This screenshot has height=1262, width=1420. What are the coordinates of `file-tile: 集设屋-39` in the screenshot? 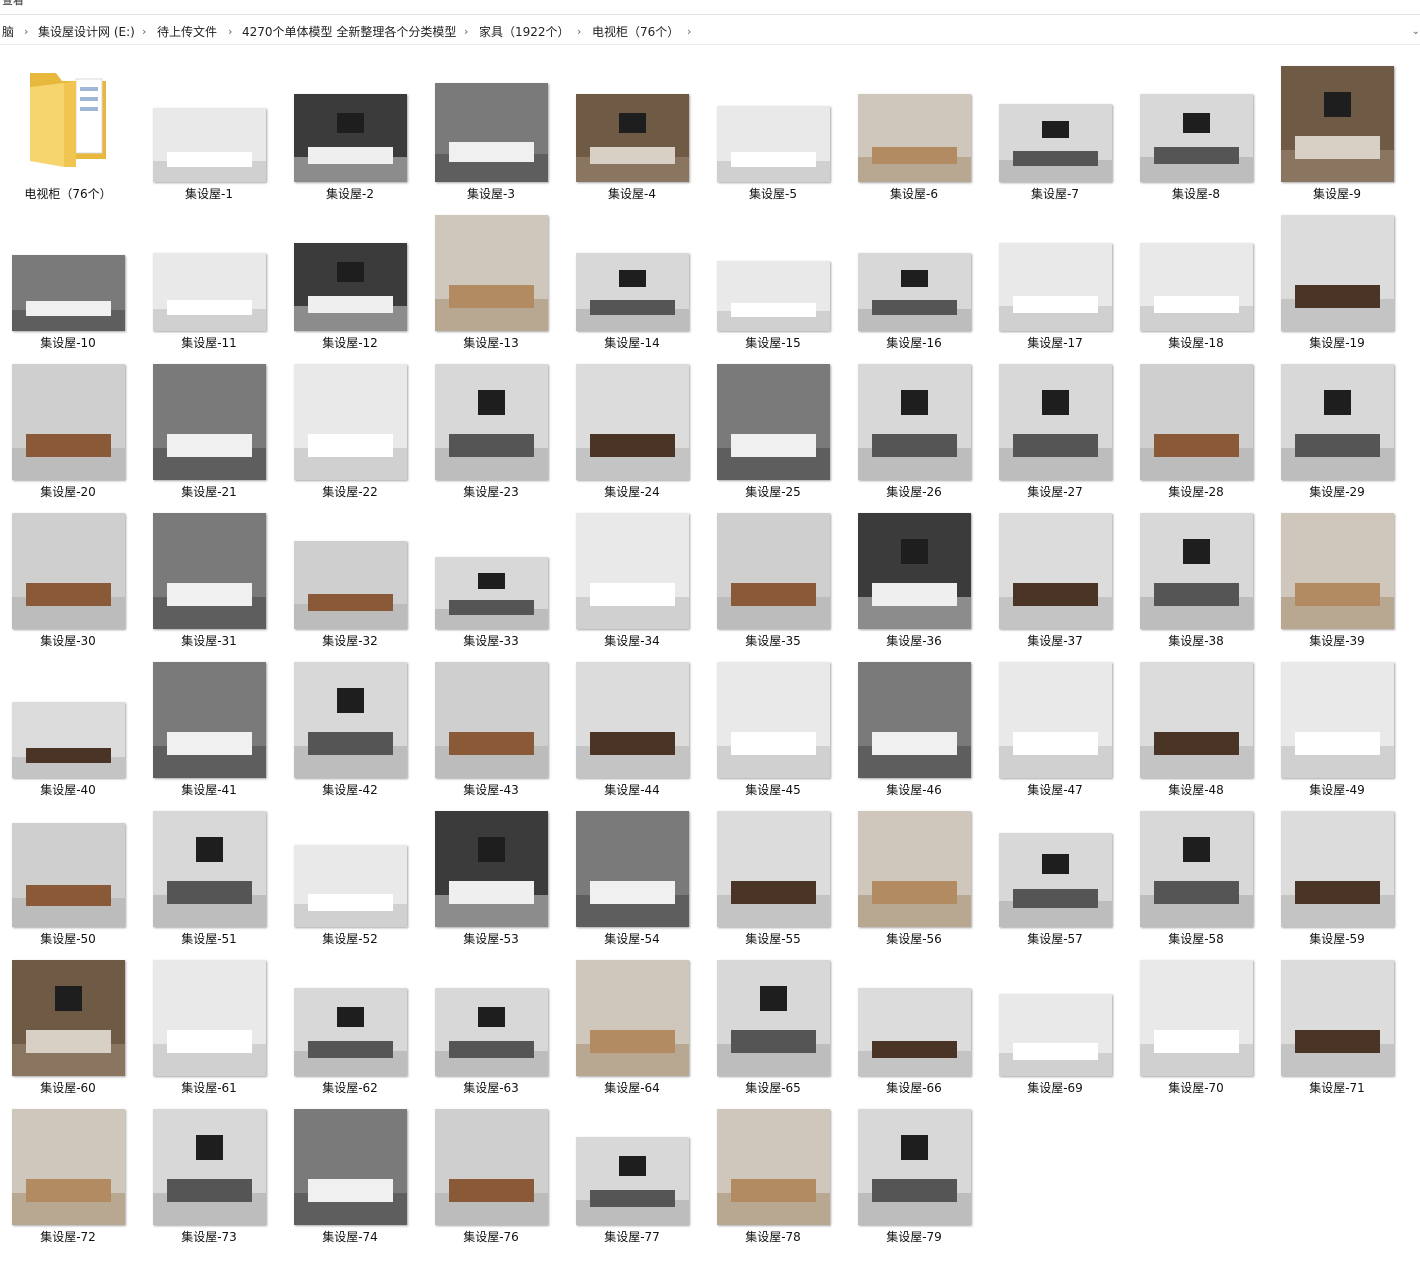 It's located at (1337, 581).